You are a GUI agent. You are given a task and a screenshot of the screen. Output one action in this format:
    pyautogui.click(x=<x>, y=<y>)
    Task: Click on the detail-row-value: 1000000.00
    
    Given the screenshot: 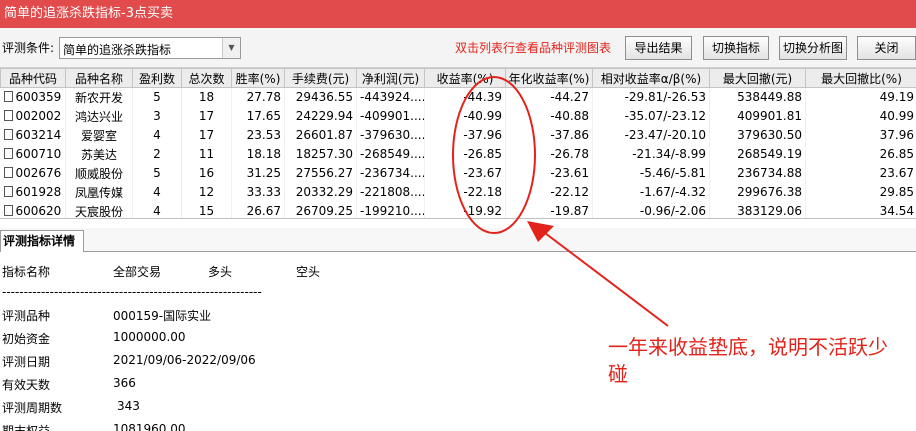 What is the action you would take?
    pyautogui.click(x=149, y=337)
    